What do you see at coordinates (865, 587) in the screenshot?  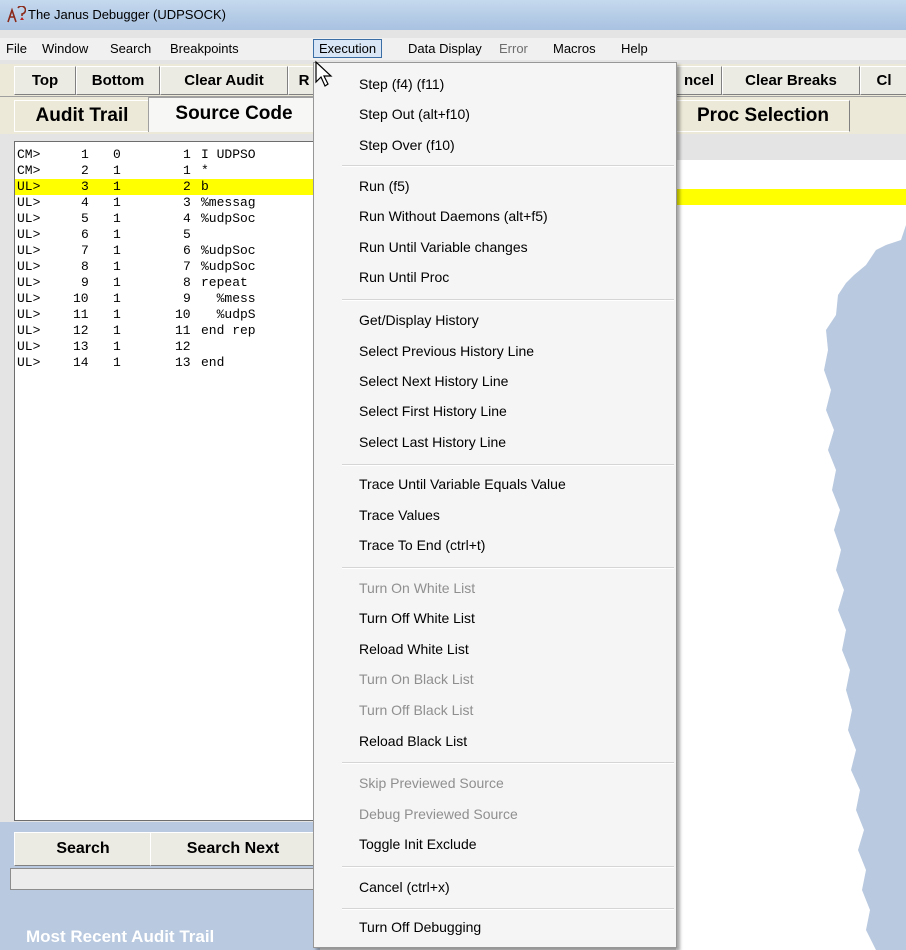 I see `map-shape` at bounding box center [865, 587].